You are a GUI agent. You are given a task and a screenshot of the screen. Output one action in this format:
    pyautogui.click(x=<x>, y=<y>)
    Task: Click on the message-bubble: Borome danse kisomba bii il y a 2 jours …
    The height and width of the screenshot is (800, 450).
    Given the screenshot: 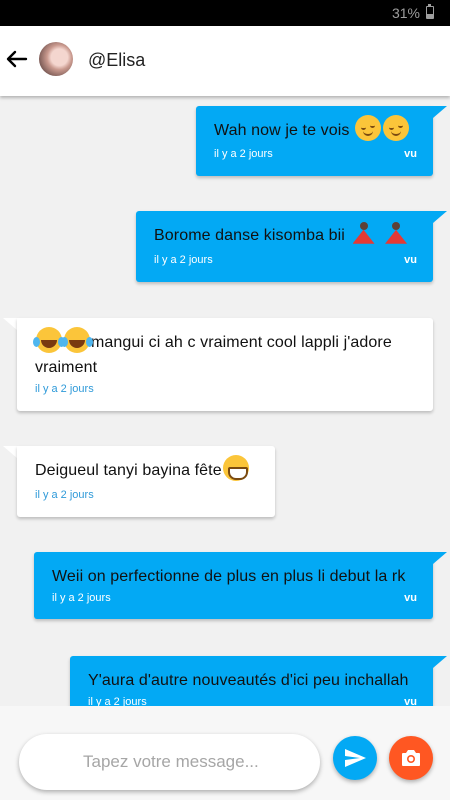 What is the action you would take?
    pyautogui.click(x=291, y=246)
    